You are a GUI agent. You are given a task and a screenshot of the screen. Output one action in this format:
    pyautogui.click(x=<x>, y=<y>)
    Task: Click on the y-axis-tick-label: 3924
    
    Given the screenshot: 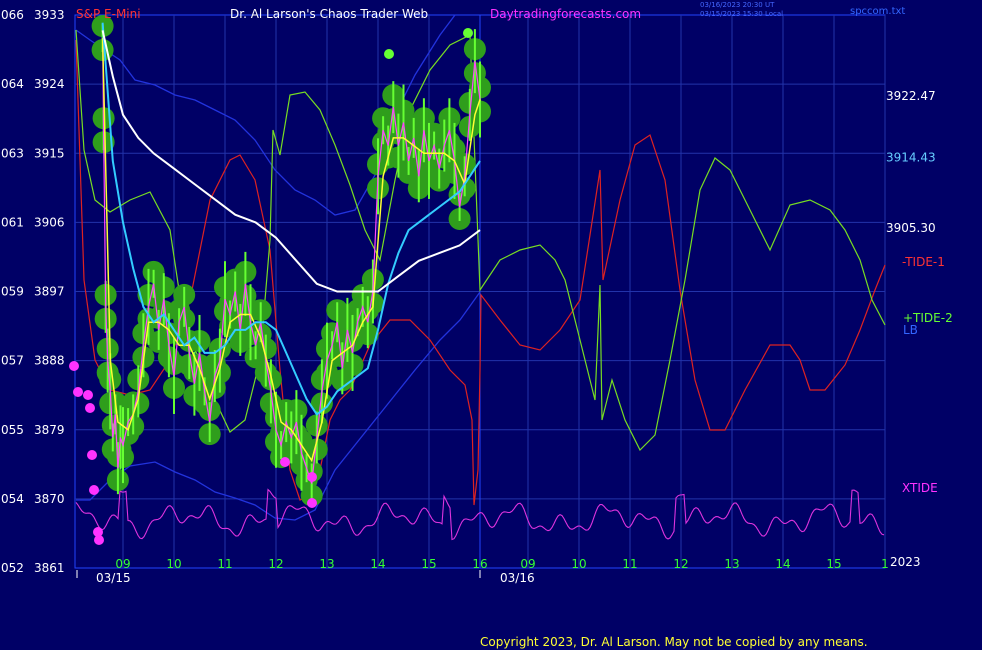 What is the action you would take?
    pyautogui.click(x=49, y=84)
    